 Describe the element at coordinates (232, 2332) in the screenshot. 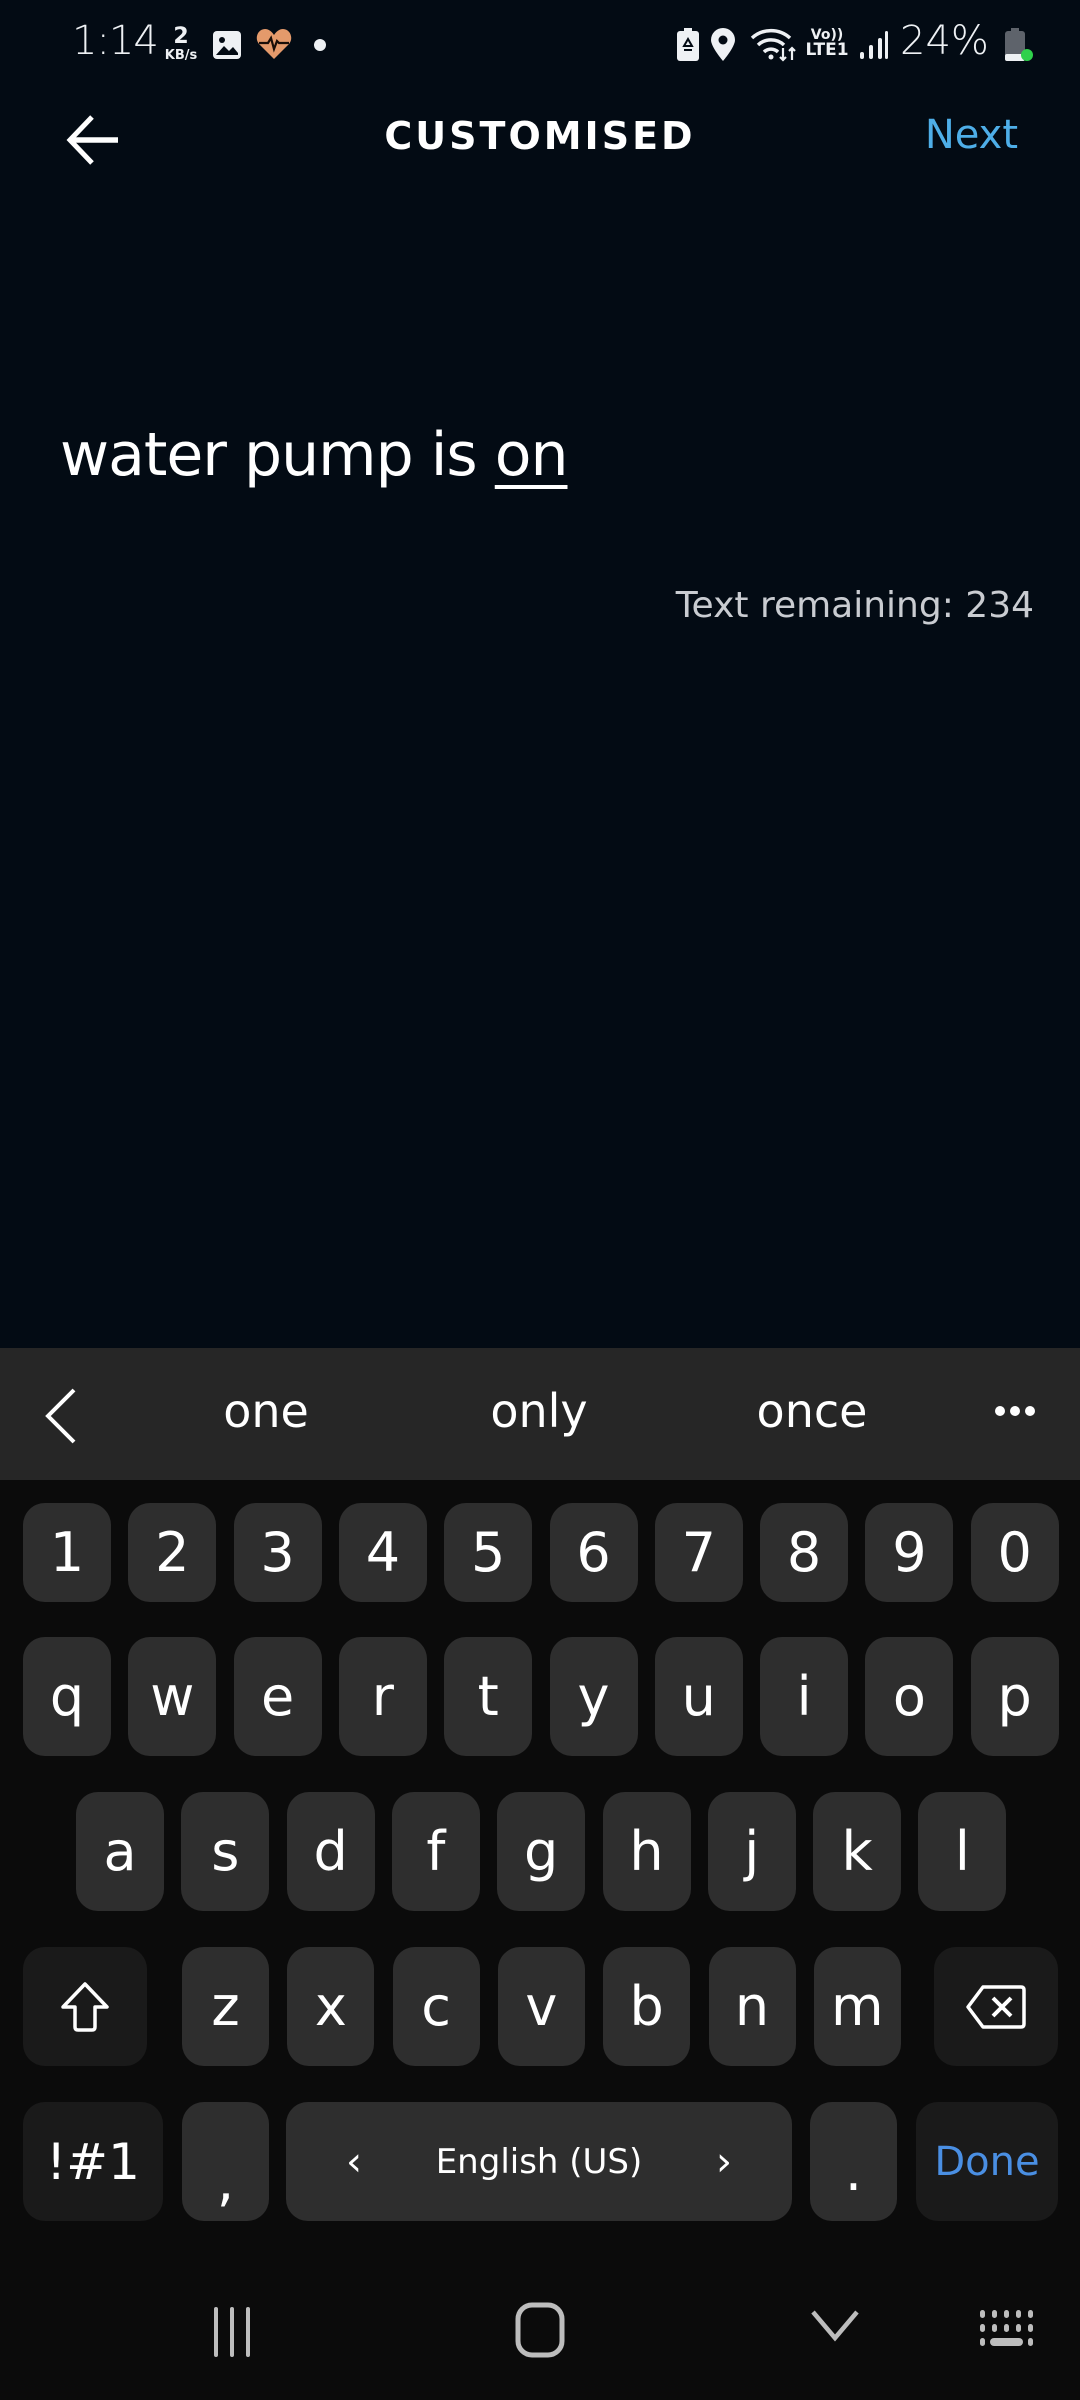

I see `recents-icon` at that location.